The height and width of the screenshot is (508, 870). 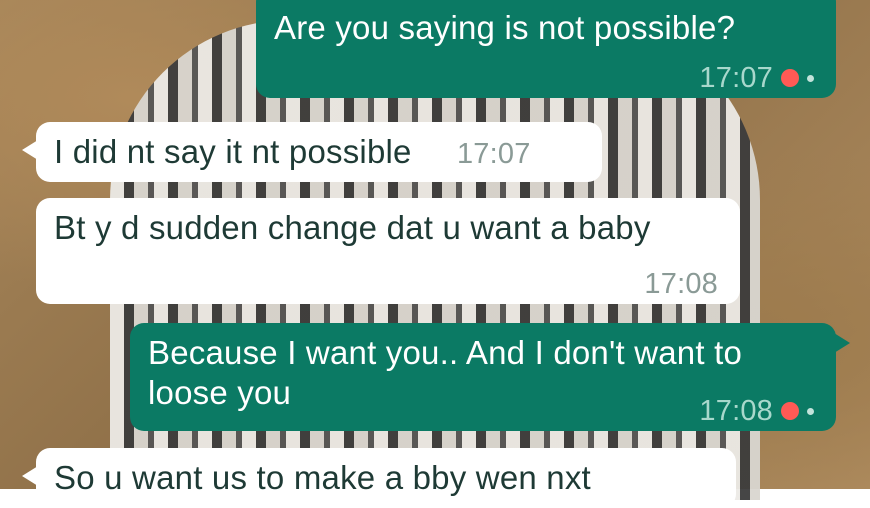 I want to click on message-text: Are you saying is not possible?, so click(x=505, y=27).